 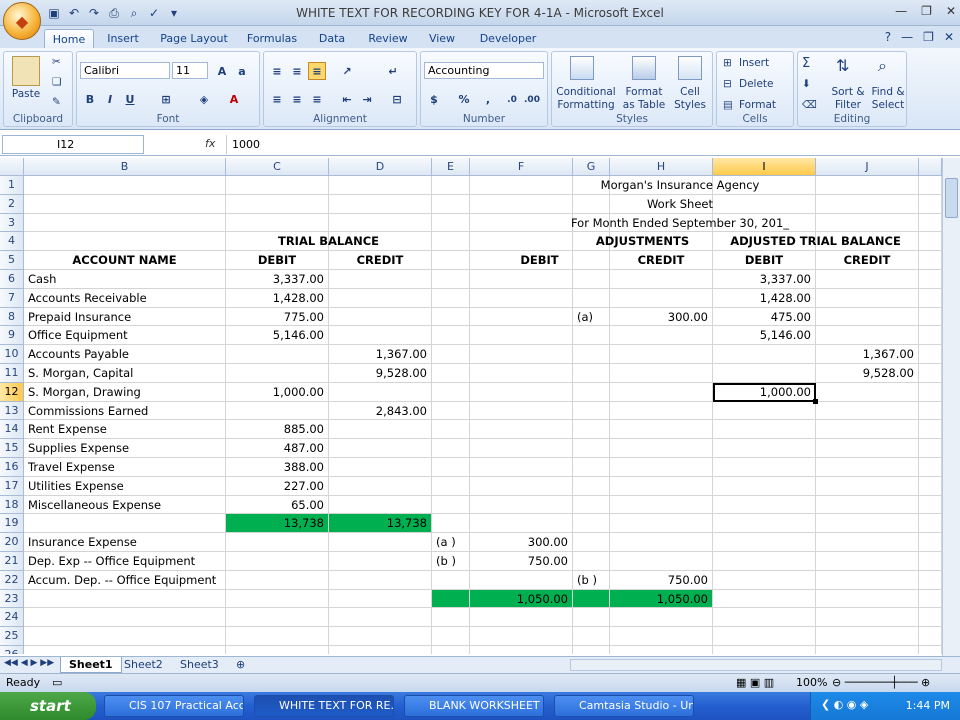 What do you see at coordinates (125, 167) in the screenshot?
I see `column-header-b: B` at bounding box center [125, 167].